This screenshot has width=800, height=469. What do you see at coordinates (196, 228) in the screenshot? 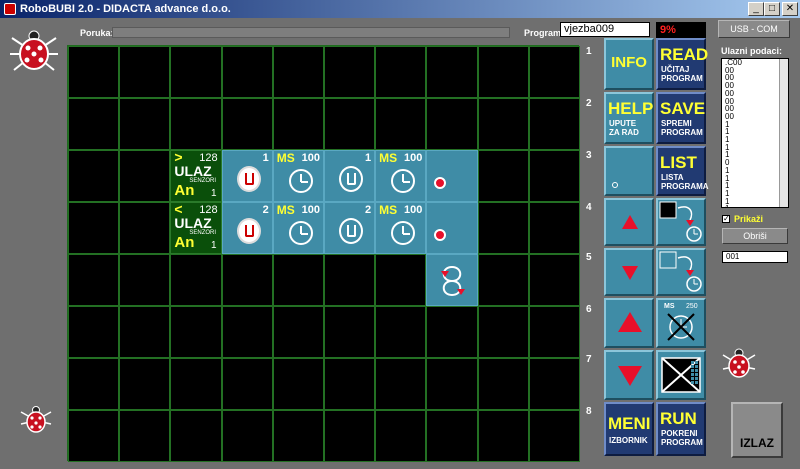
I see `input-sensor-block: < 128 ULAZ SENZORI An 1` at bounding box center [196, 228].